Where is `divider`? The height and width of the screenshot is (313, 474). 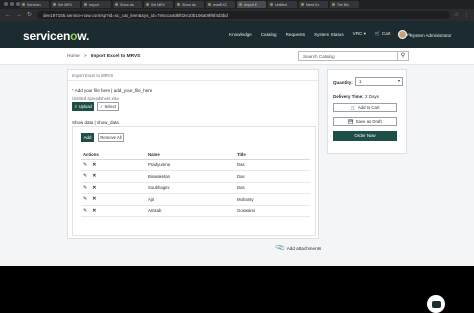
divider is located at coordinates (193, 80).